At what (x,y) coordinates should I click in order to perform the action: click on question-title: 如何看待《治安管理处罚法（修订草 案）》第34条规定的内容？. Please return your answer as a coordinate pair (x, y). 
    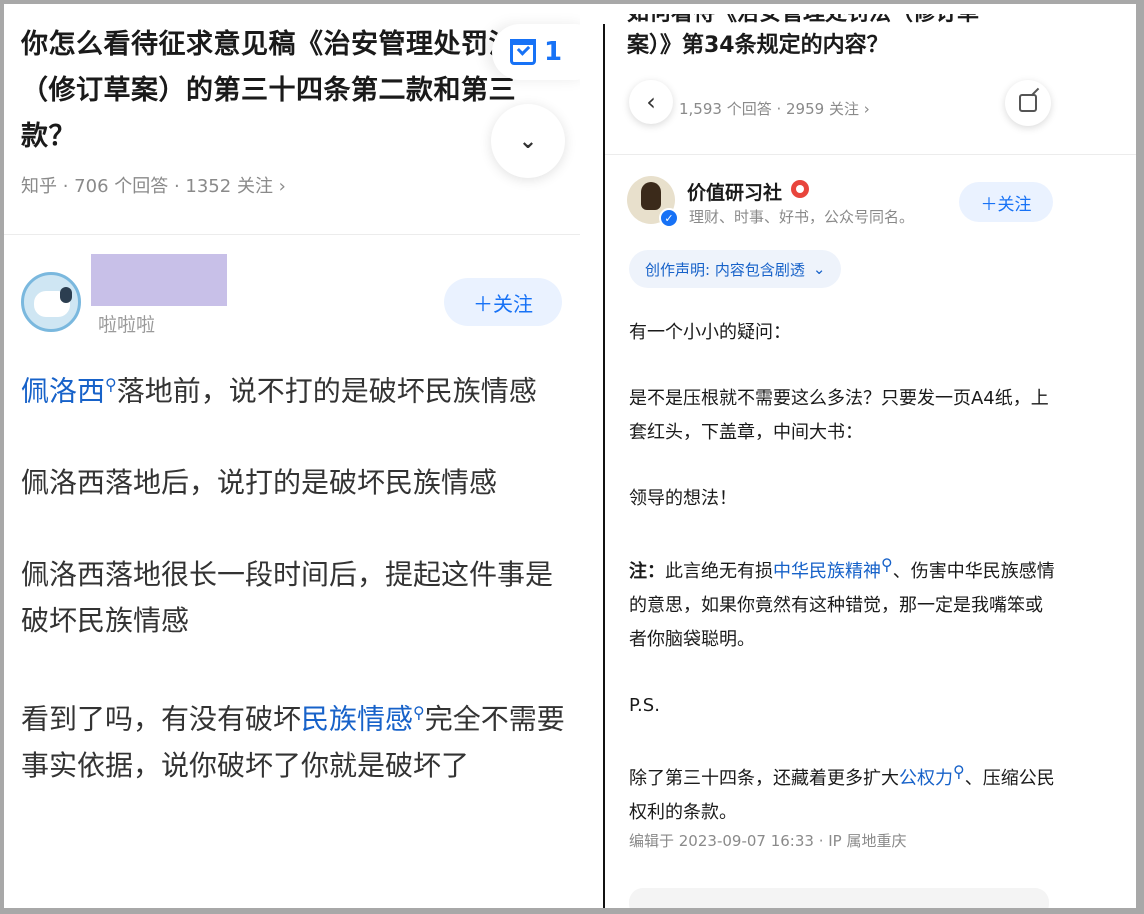
    Looking at the image, I should click on (847, 38).